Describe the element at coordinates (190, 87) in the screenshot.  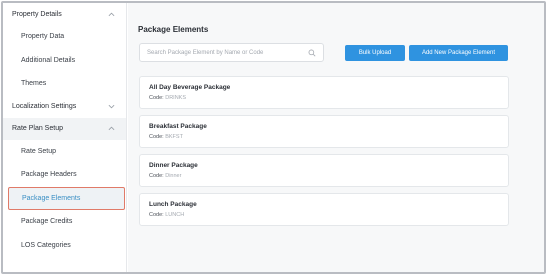
I see `package-element-name: All Day Beverage Package` at that location.